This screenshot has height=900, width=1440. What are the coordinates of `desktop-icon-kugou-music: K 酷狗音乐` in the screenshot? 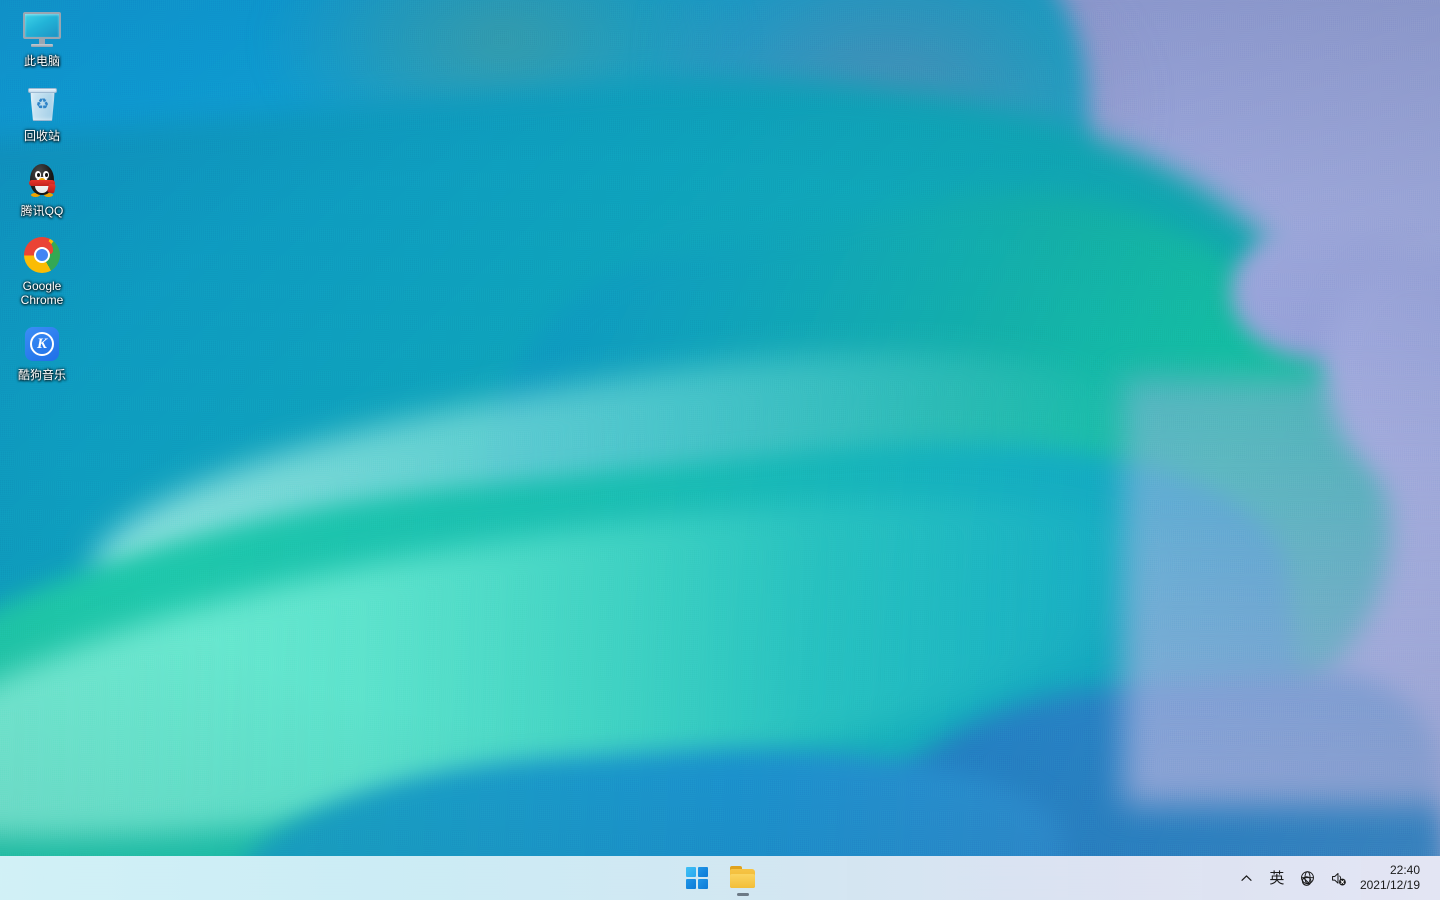 It's located at (42, 352).